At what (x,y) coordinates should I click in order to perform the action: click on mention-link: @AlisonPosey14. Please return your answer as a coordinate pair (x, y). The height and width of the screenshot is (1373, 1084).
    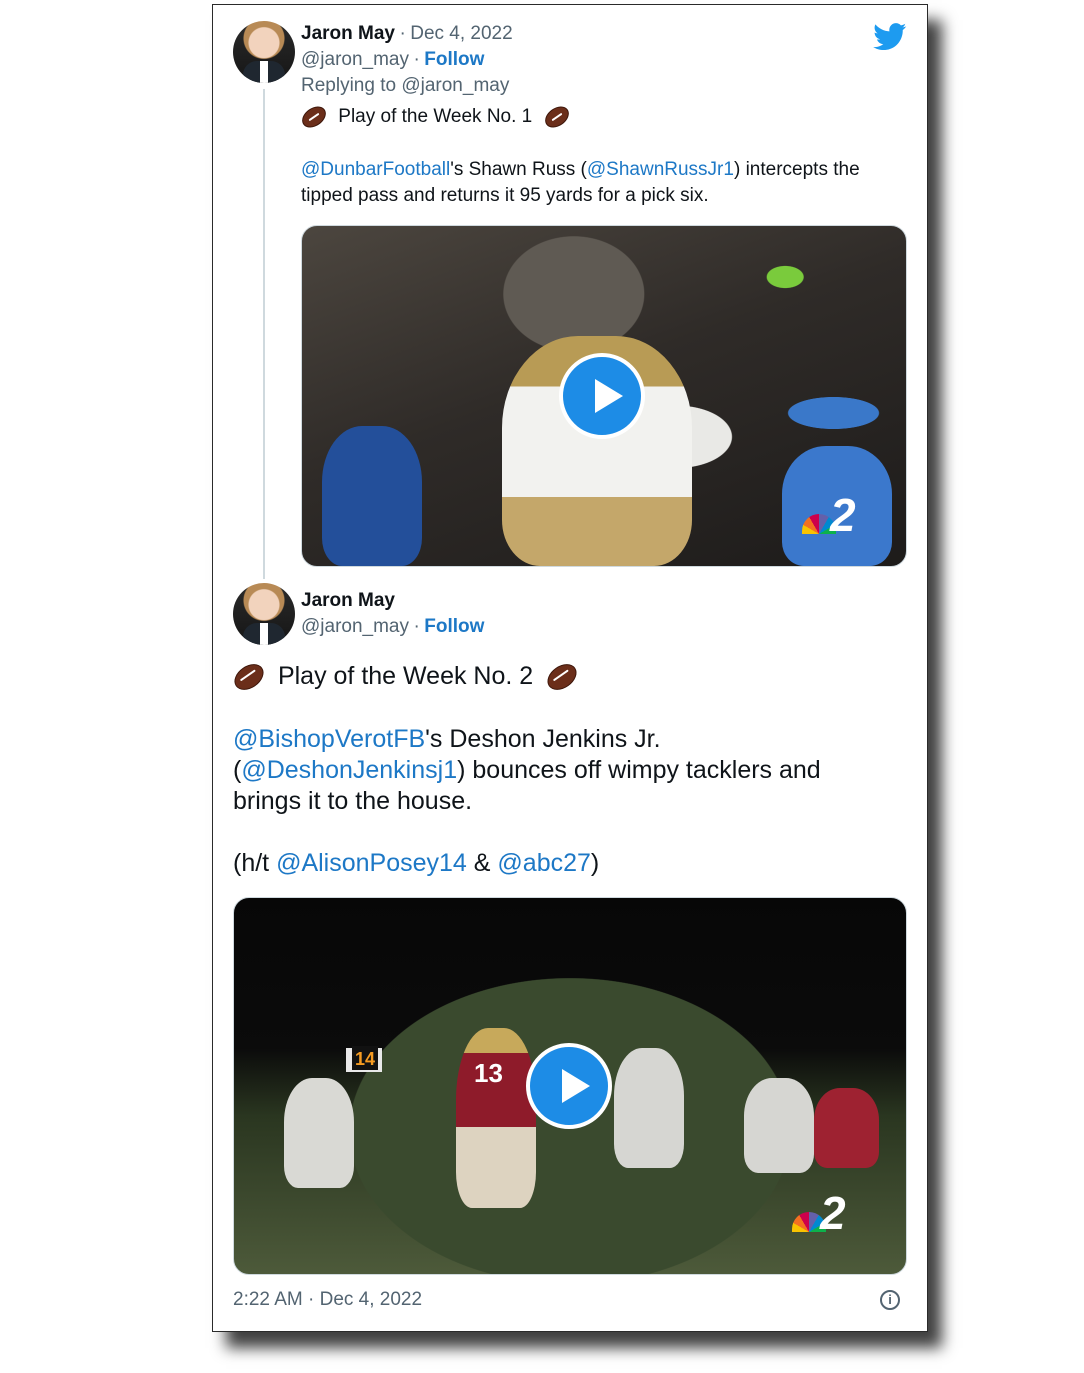
    Looking at the image, I should click on (371, 863).